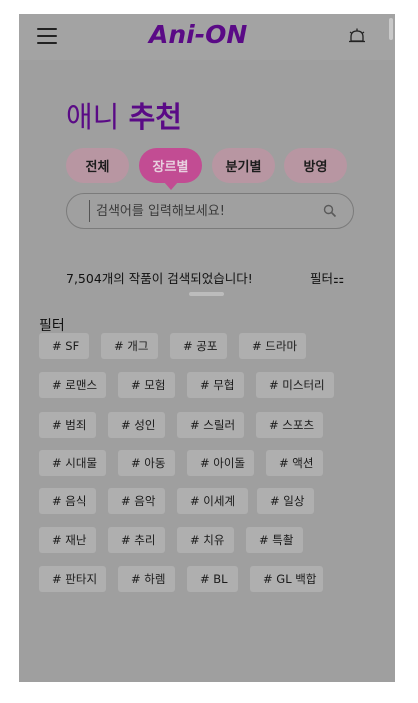 The height and width of the screenshot is (703, 418). I want to click on search-box, so click(210, 211).